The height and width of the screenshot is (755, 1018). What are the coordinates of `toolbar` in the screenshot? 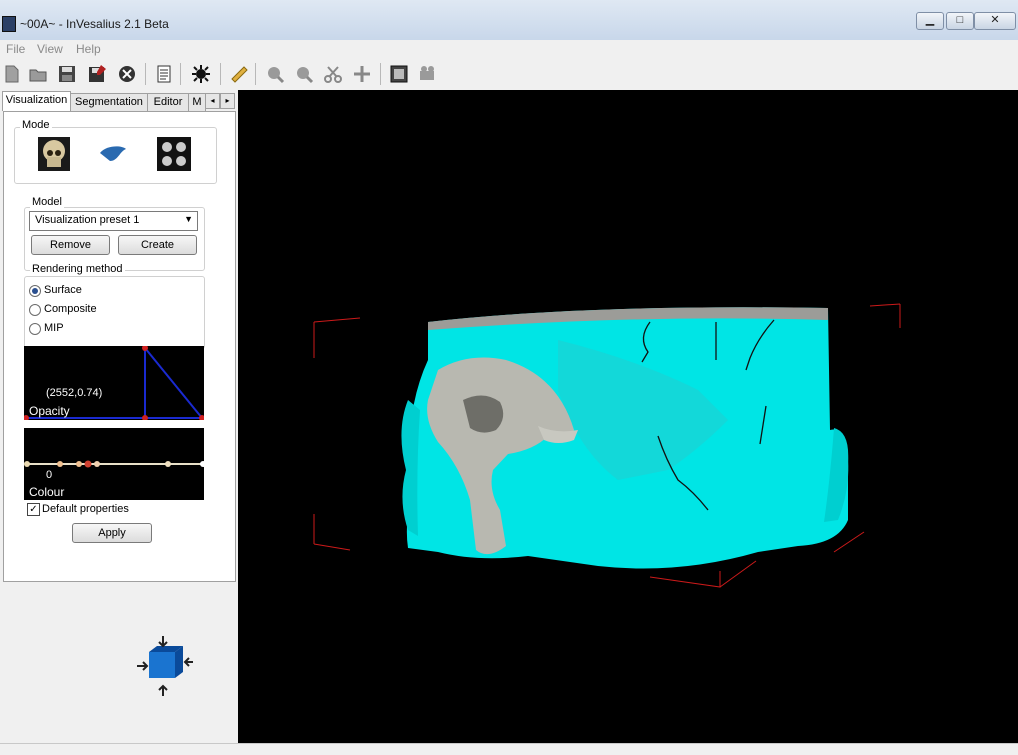 It's located at (509, 74).